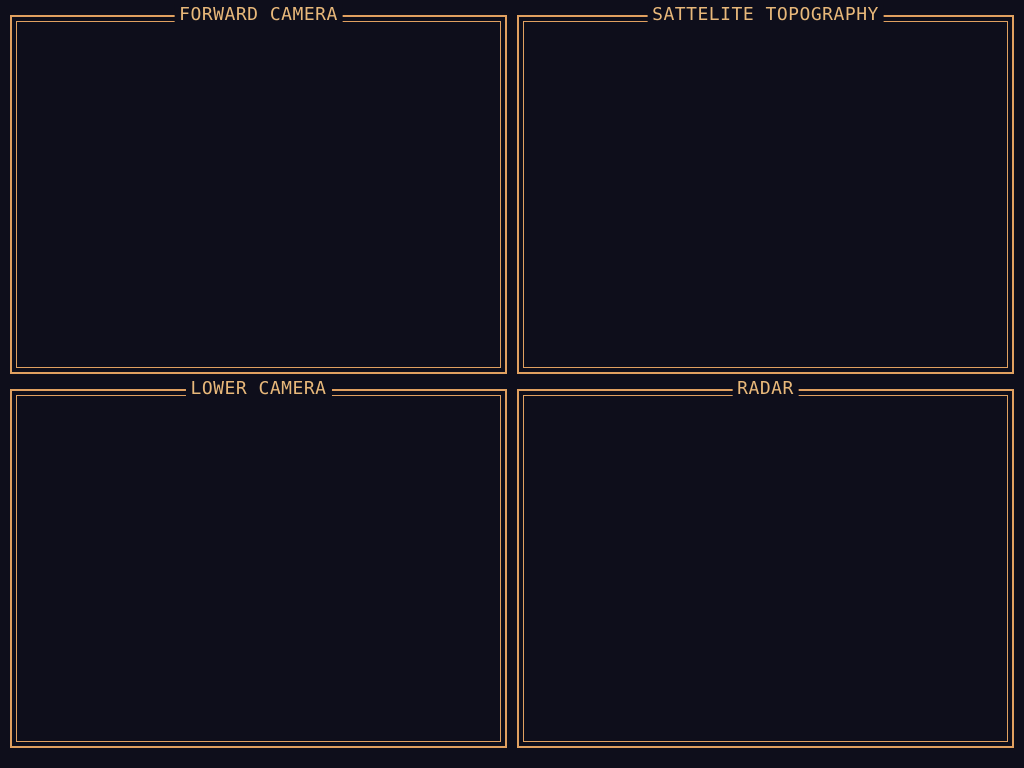 The width and height of the screenshot is (1024, 768). I want to click on forward-camera-title: FORWARD CAMERA, so click(258, 15).